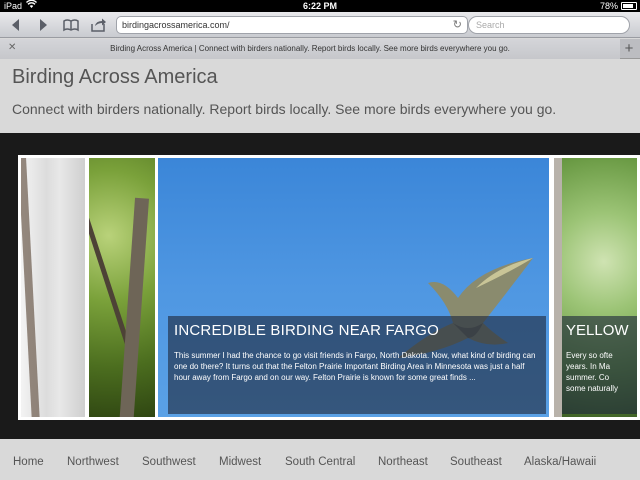 Image resolution: width=640 pixels, height=480 pixels. What do you see at coordinates (169, 462) in the screenshot?
I see `nav-item-southwest: Southwest` at bounding box center [169, 462].